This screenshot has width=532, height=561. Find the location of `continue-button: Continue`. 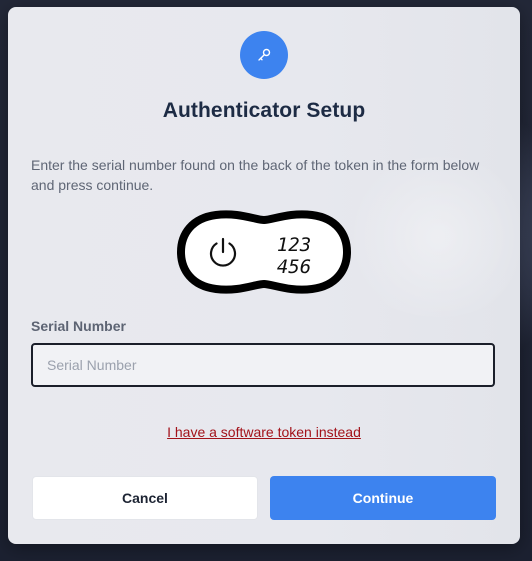

continue-button: Continue is located at coordinates (383, 498).